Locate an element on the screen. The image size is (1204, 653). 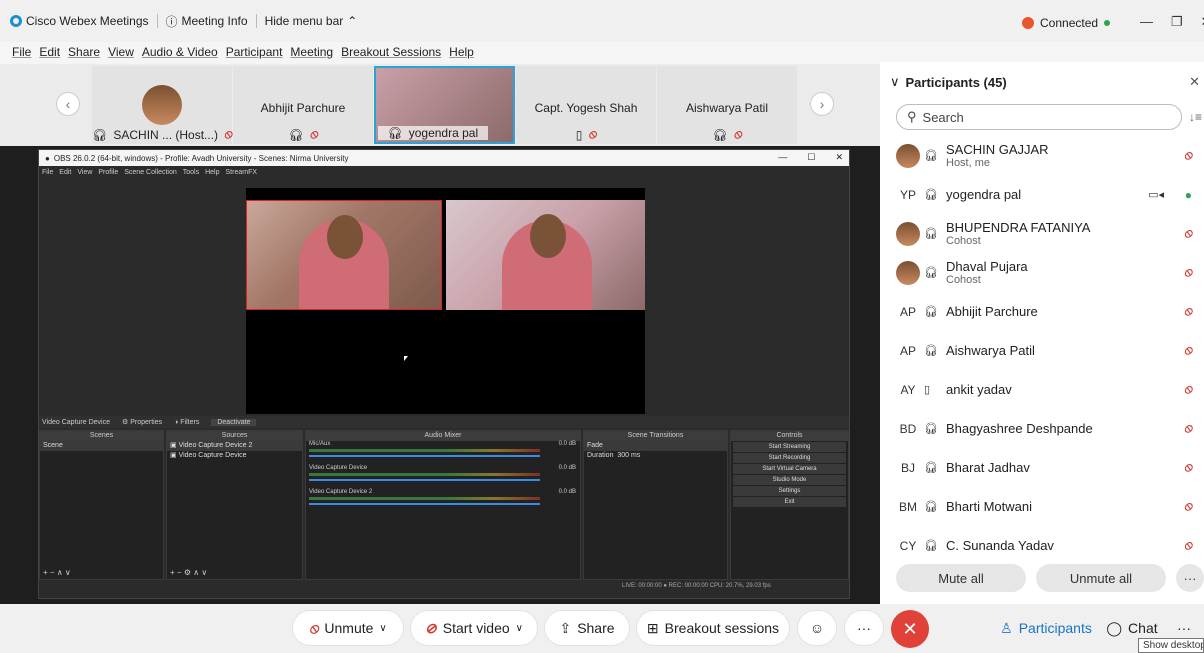
participant-row: 🎧︎ BHUPENDRA FATANIYA Cohost ⦸ is located at coordinates (1042, 233).